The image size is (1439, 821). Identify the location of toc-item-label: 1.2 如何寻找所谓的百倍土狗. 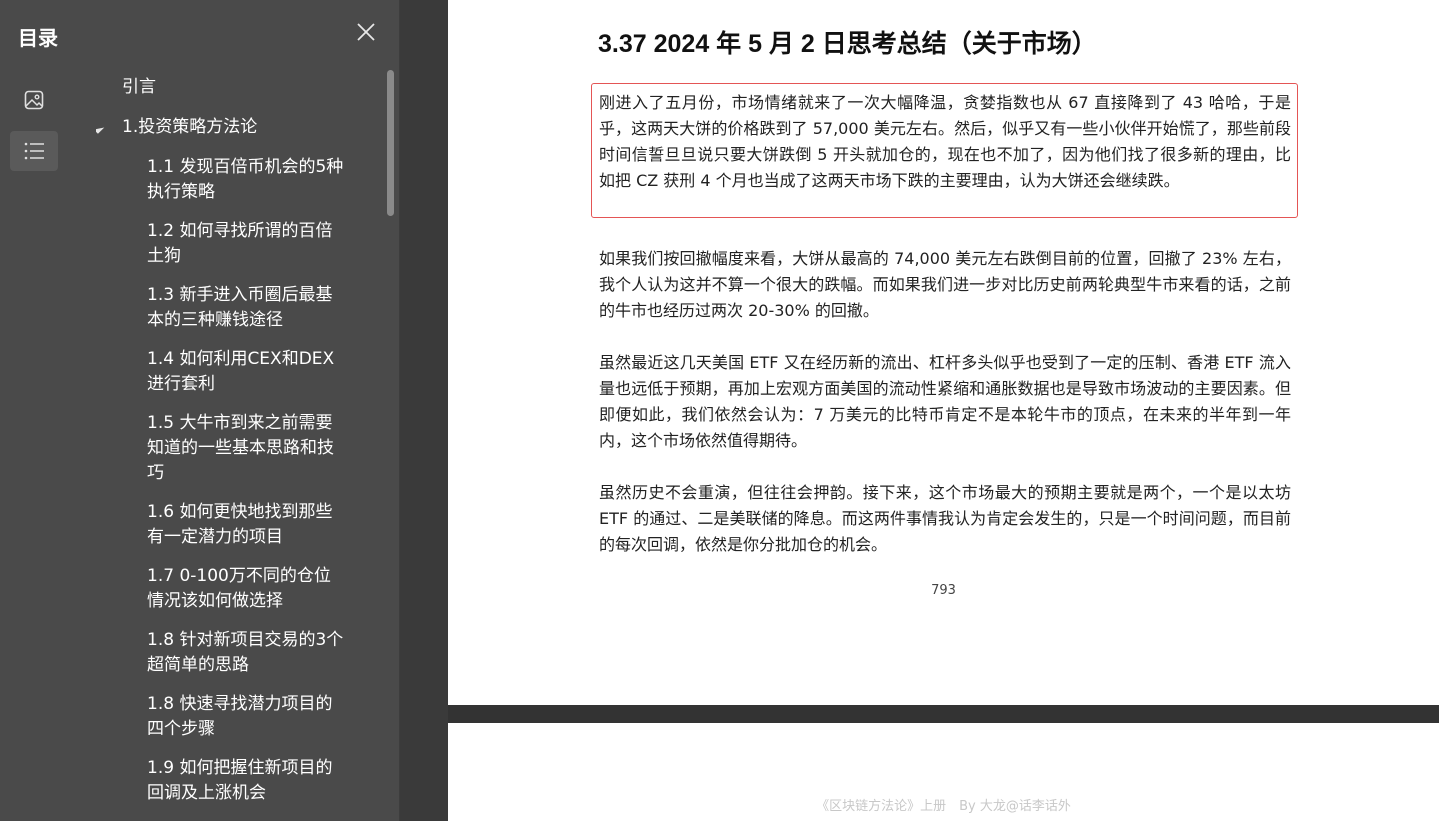
(240, 243).